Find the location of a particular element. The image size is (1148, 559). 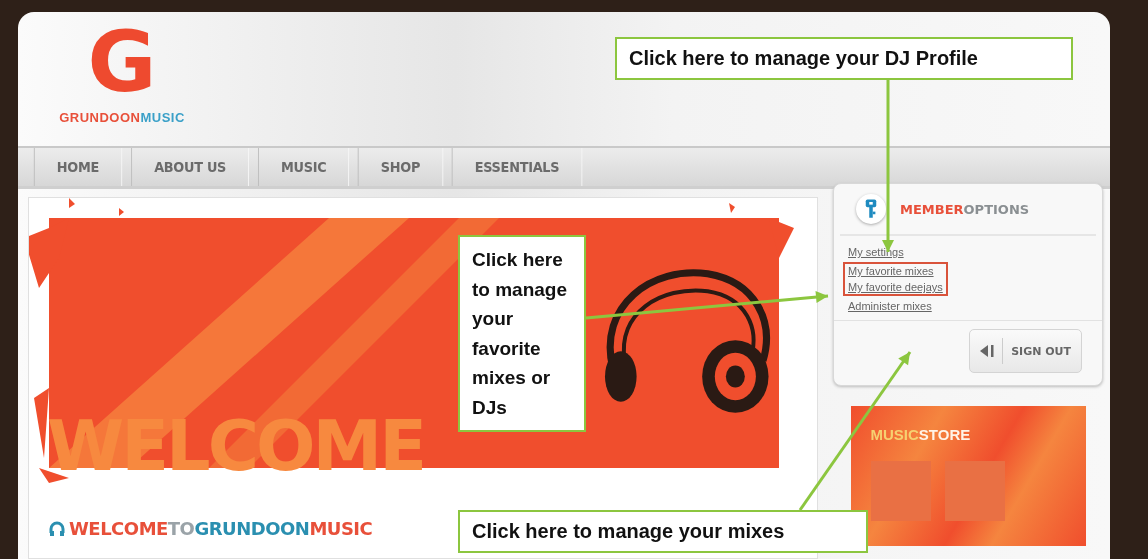

back-arrow-icon is located at coordinates (987, 351).